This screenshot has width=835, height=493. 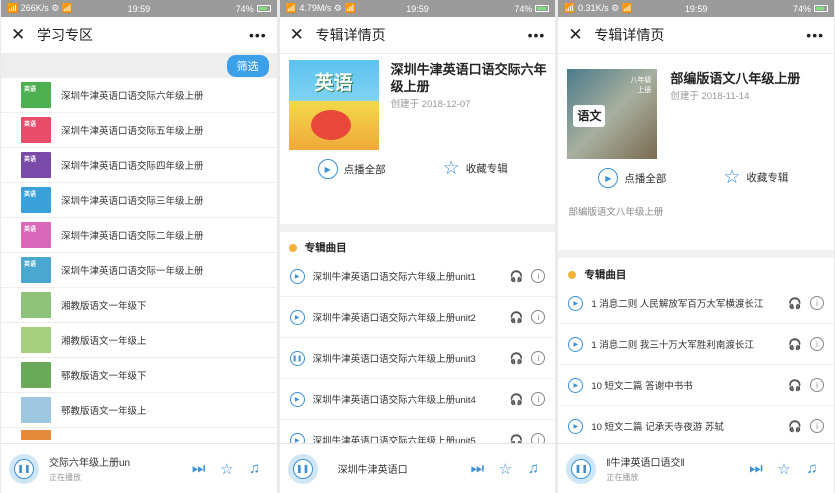 I want to click on status-bar: 📶 0.31K/s ⚙ 📶 19:59 74%, so click(x=696, y=8).